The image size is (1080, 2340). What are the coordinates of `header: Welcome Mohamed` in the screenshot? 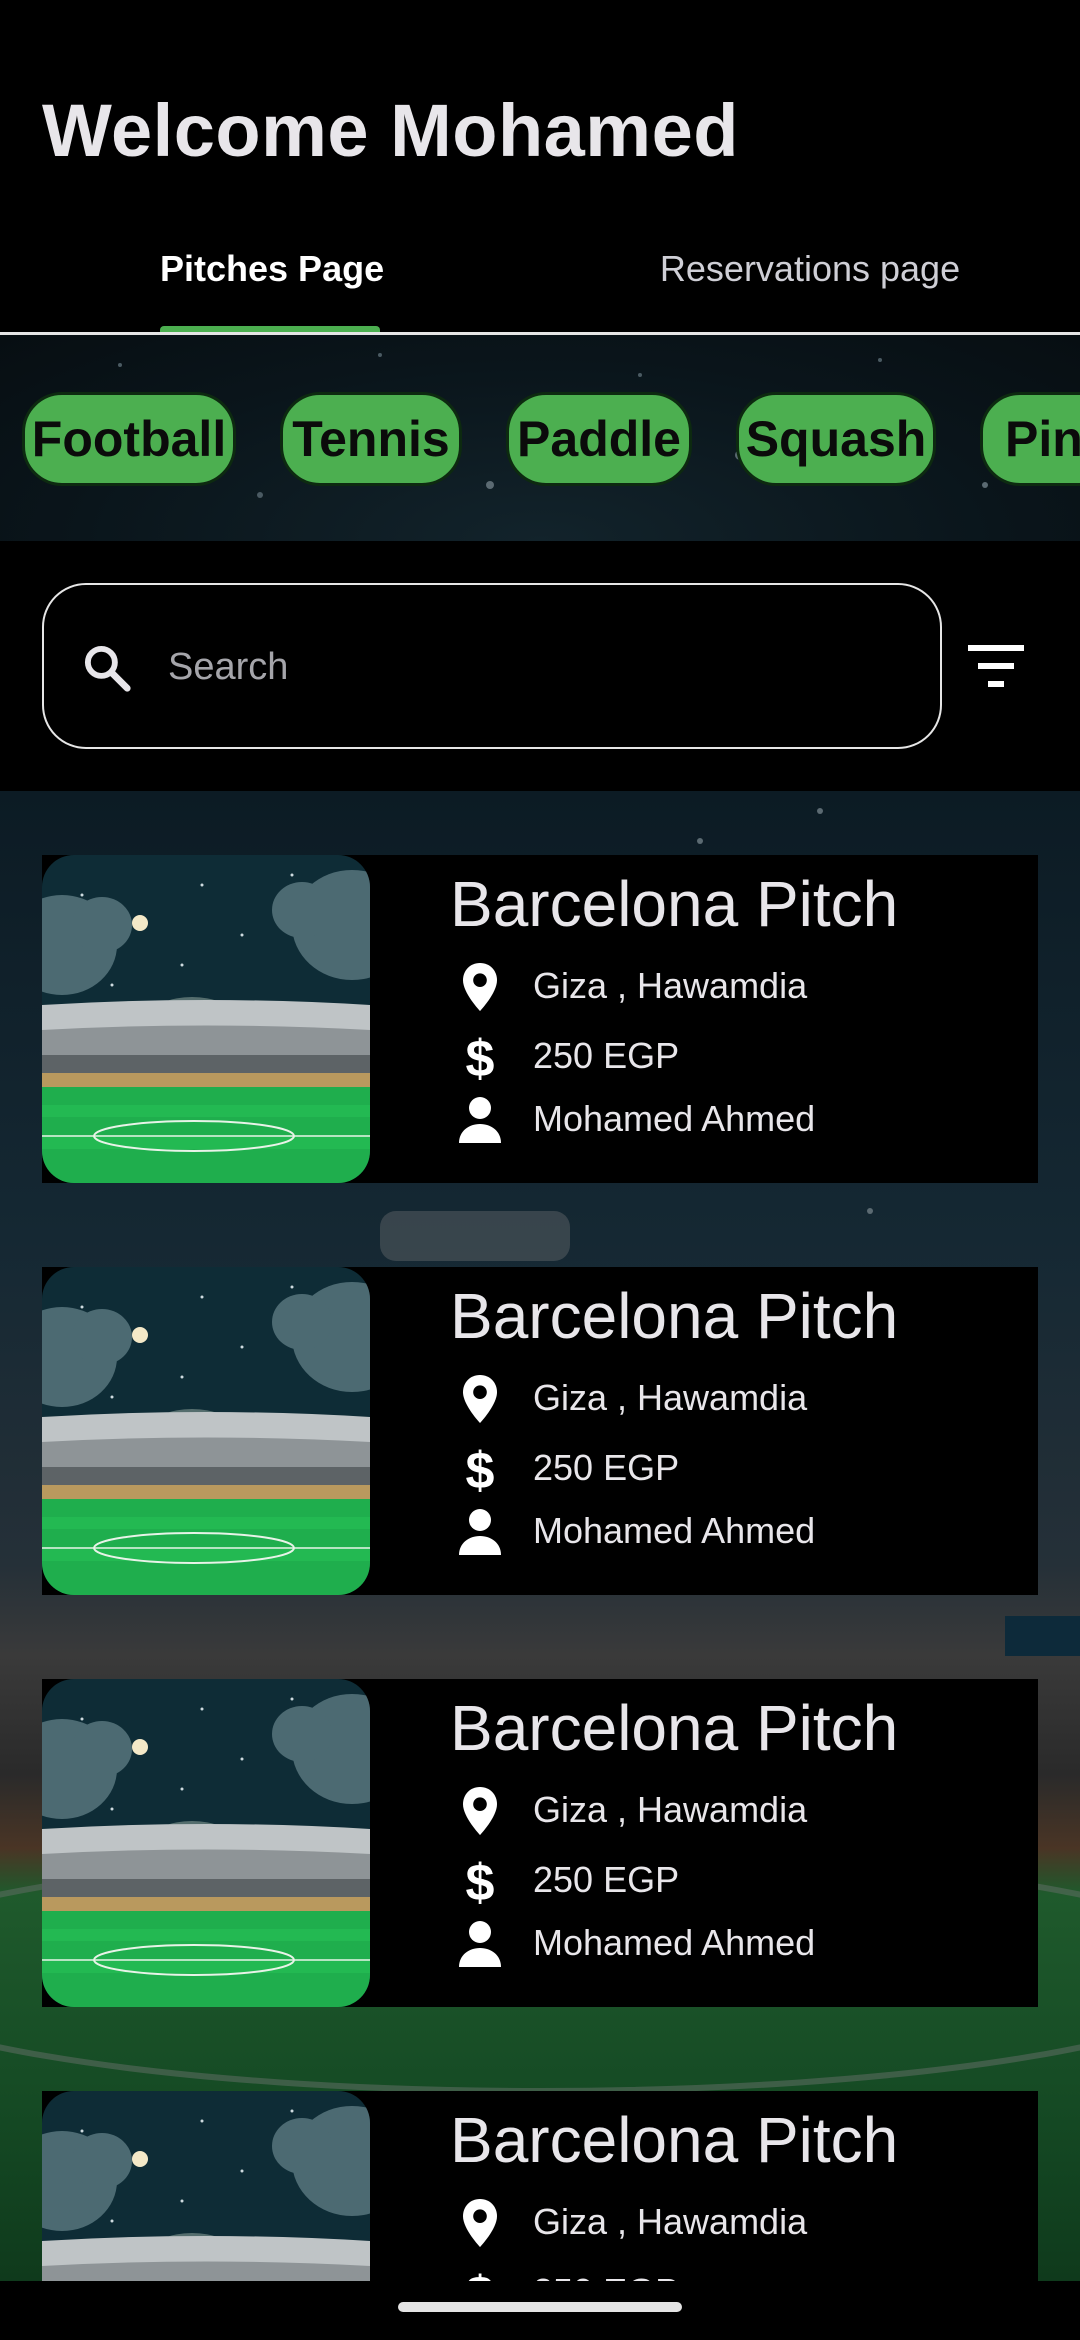 It's located at (540, 100).